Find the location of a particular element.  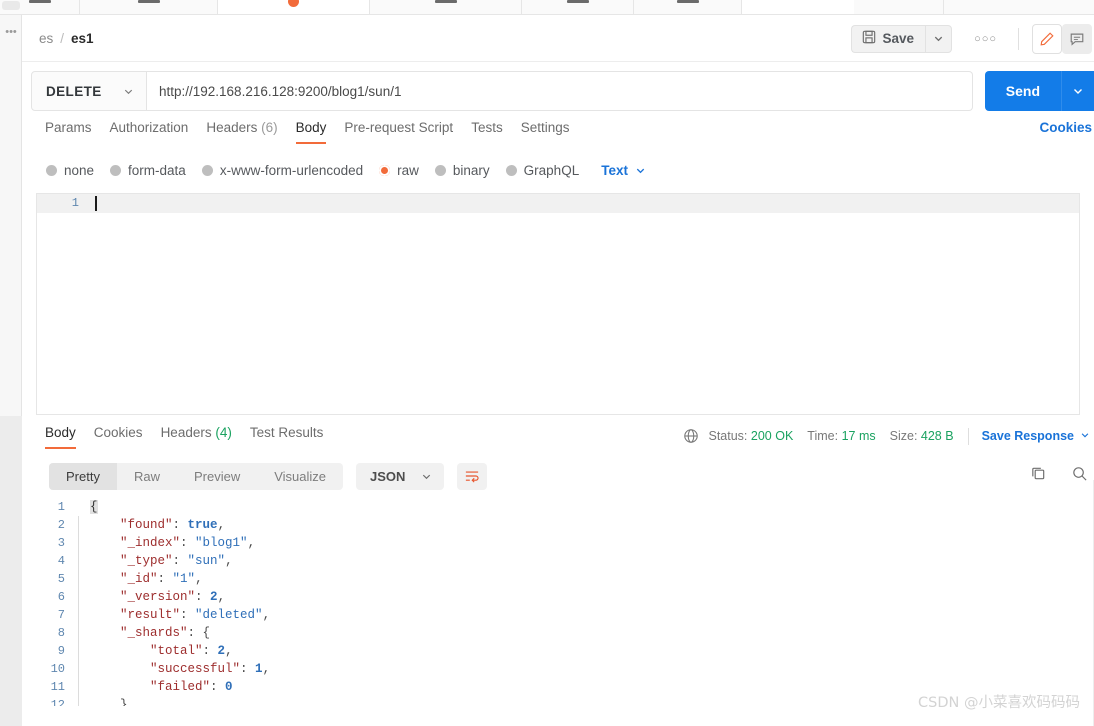

response-tab-body: Body is located at coordinates (60, 437).